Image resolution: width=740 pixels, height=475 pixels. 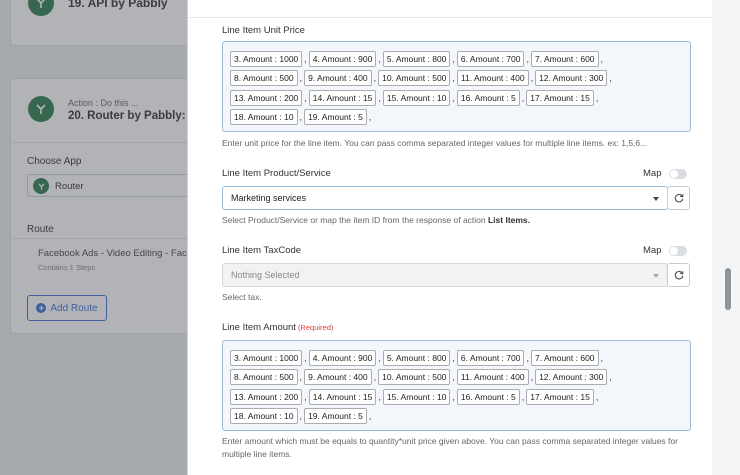 I want to click on tax-code-help: Select tax., so click(x=242, y=297).